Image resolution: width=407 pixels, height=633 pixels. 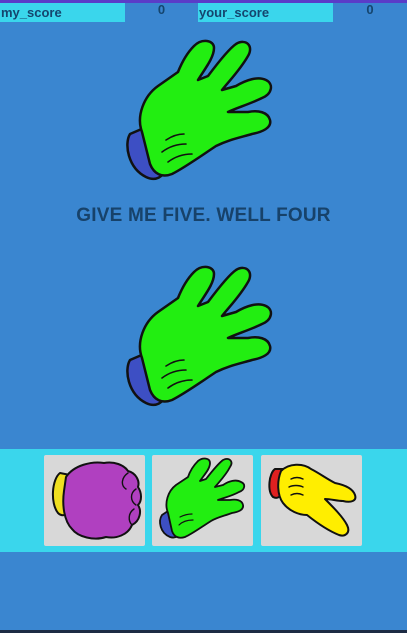 I want to click on scissors-choice-button, so click(x=311, y=500).